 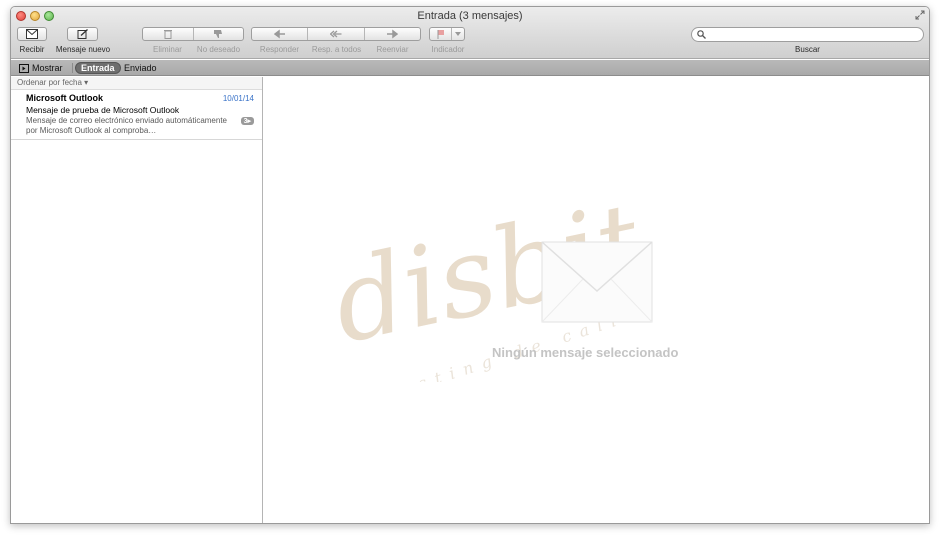 I want to click on thread-count-badge: 3▸, so click(x=247, y=121).